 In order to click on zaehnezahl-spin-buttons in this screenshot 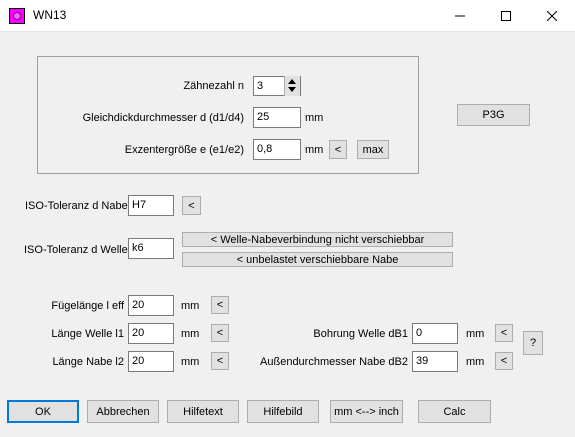, I will do `click(292, 86)`.